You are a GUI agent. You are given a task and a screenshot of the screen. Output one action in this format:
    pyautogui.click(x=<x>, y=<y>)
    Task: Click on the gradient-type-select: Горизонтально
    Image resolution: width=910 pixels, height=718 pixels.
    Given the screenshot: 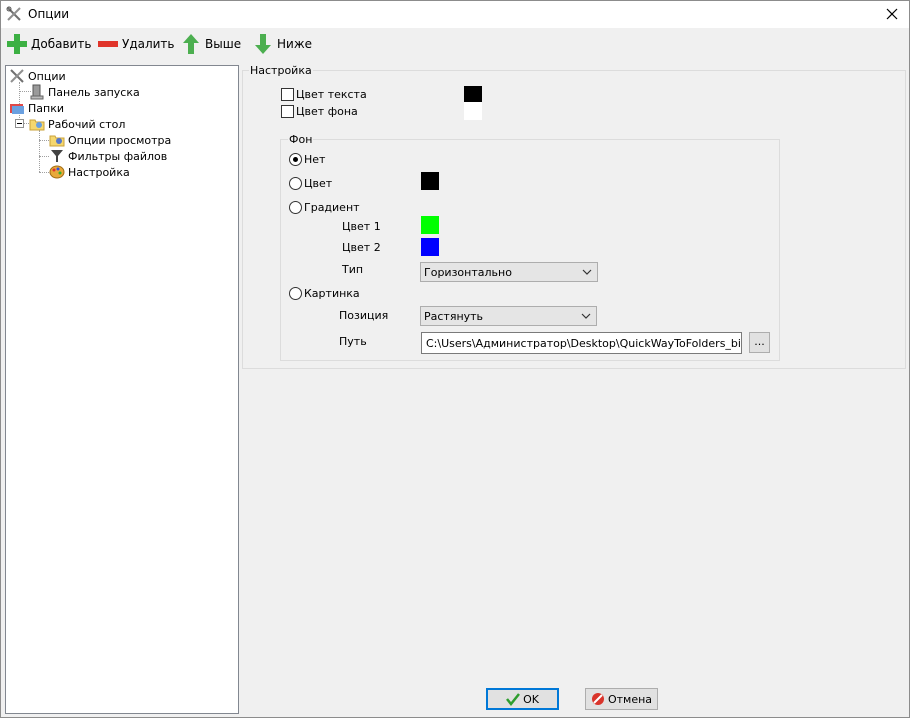 What is the action you would take?
    pyautogui.click(x=509, y=272)
    